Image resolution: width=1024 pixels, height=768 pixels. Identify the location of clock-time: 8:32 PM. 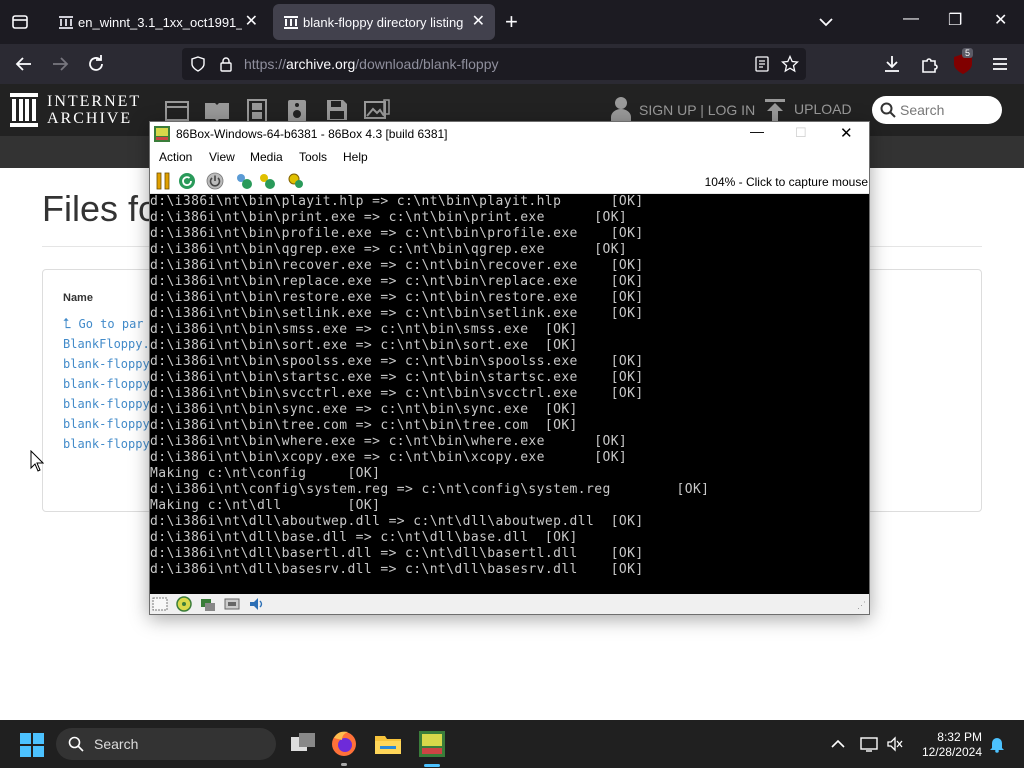
(959, 737).